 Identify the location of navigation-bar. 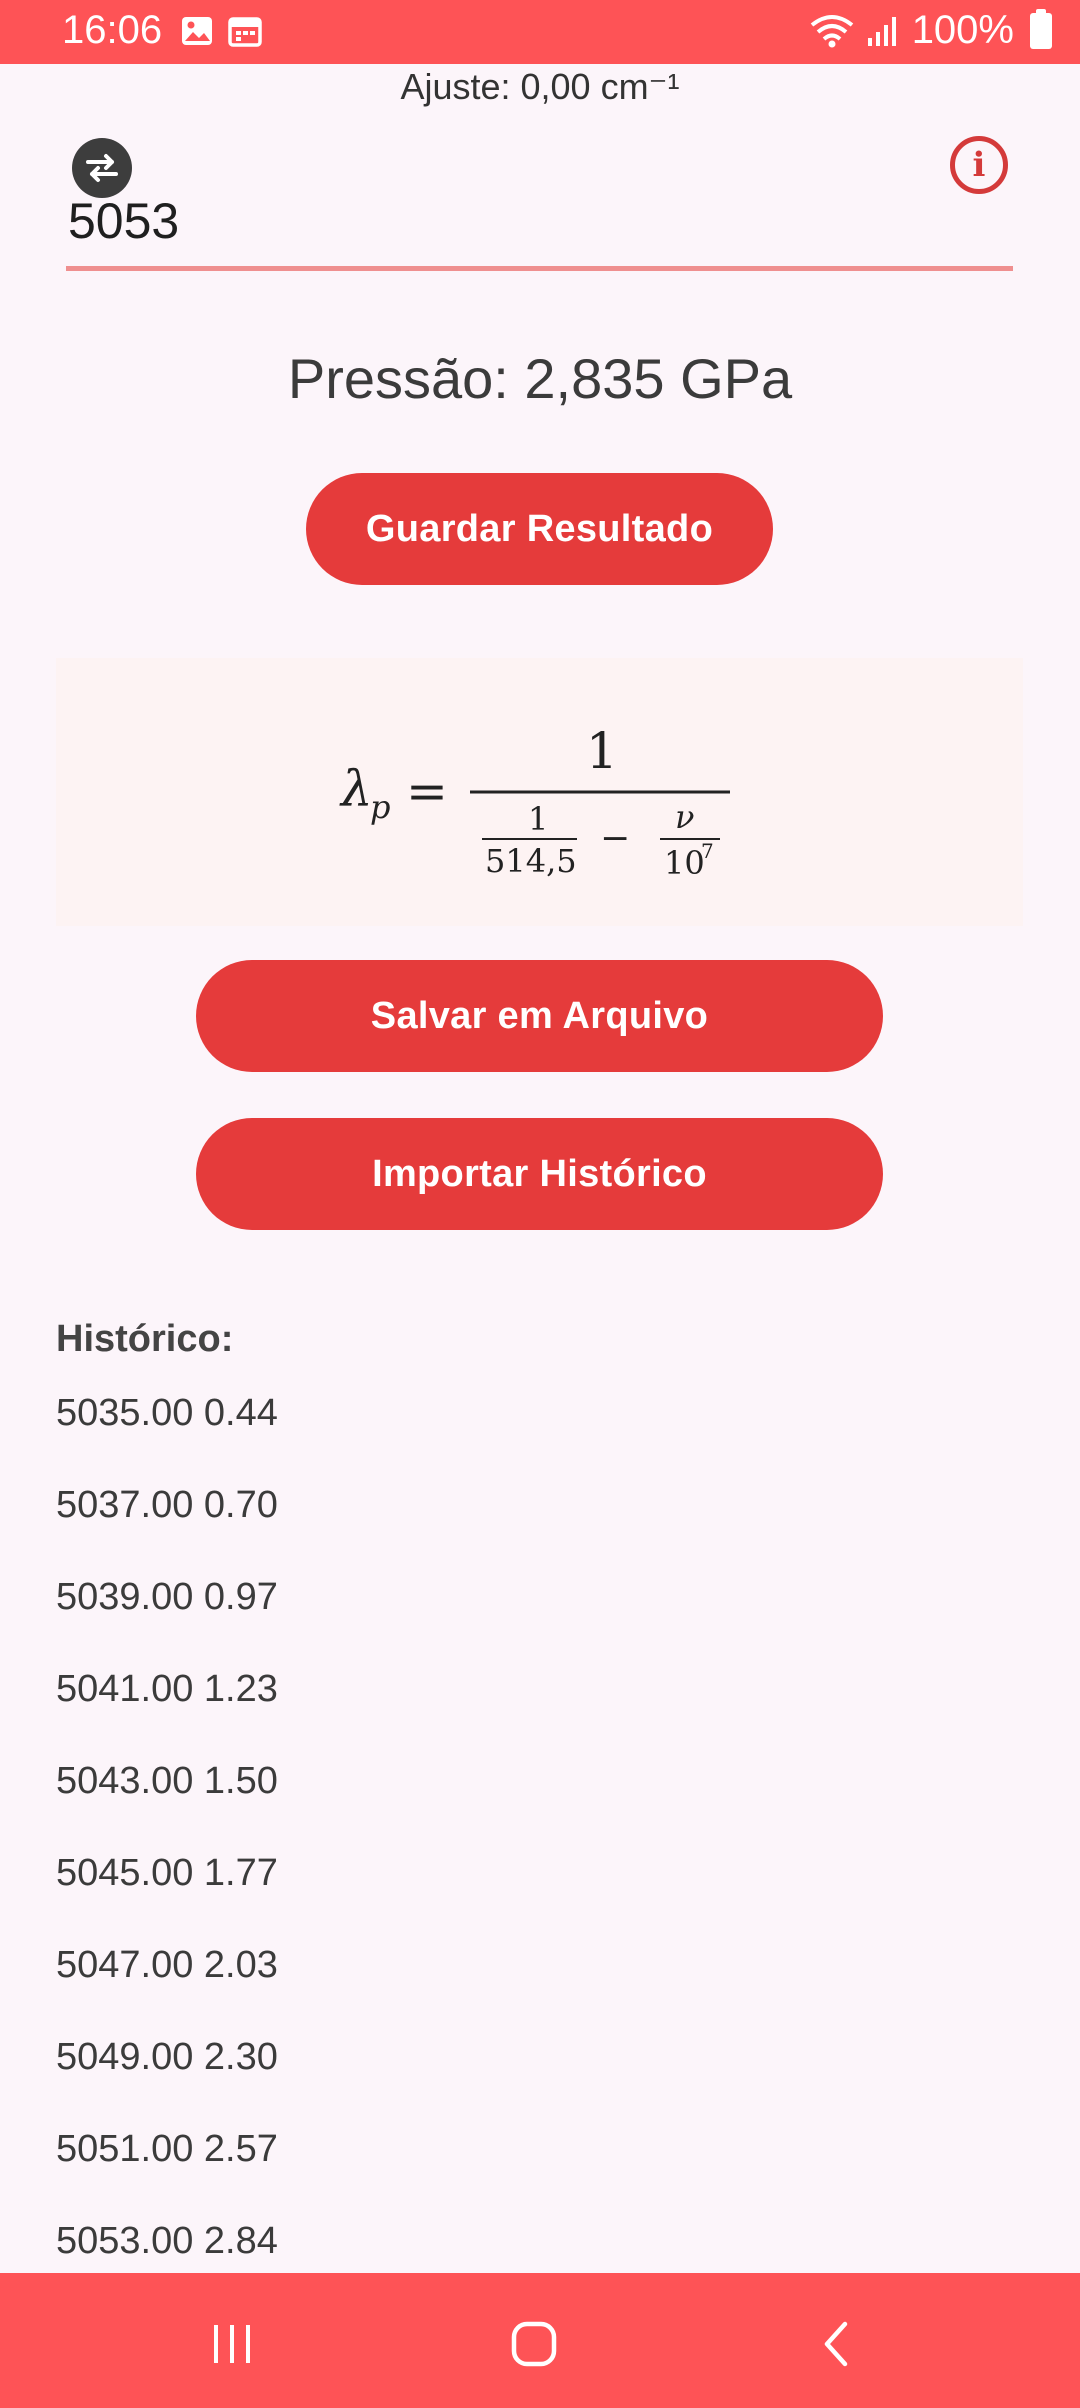
(540, 2340).